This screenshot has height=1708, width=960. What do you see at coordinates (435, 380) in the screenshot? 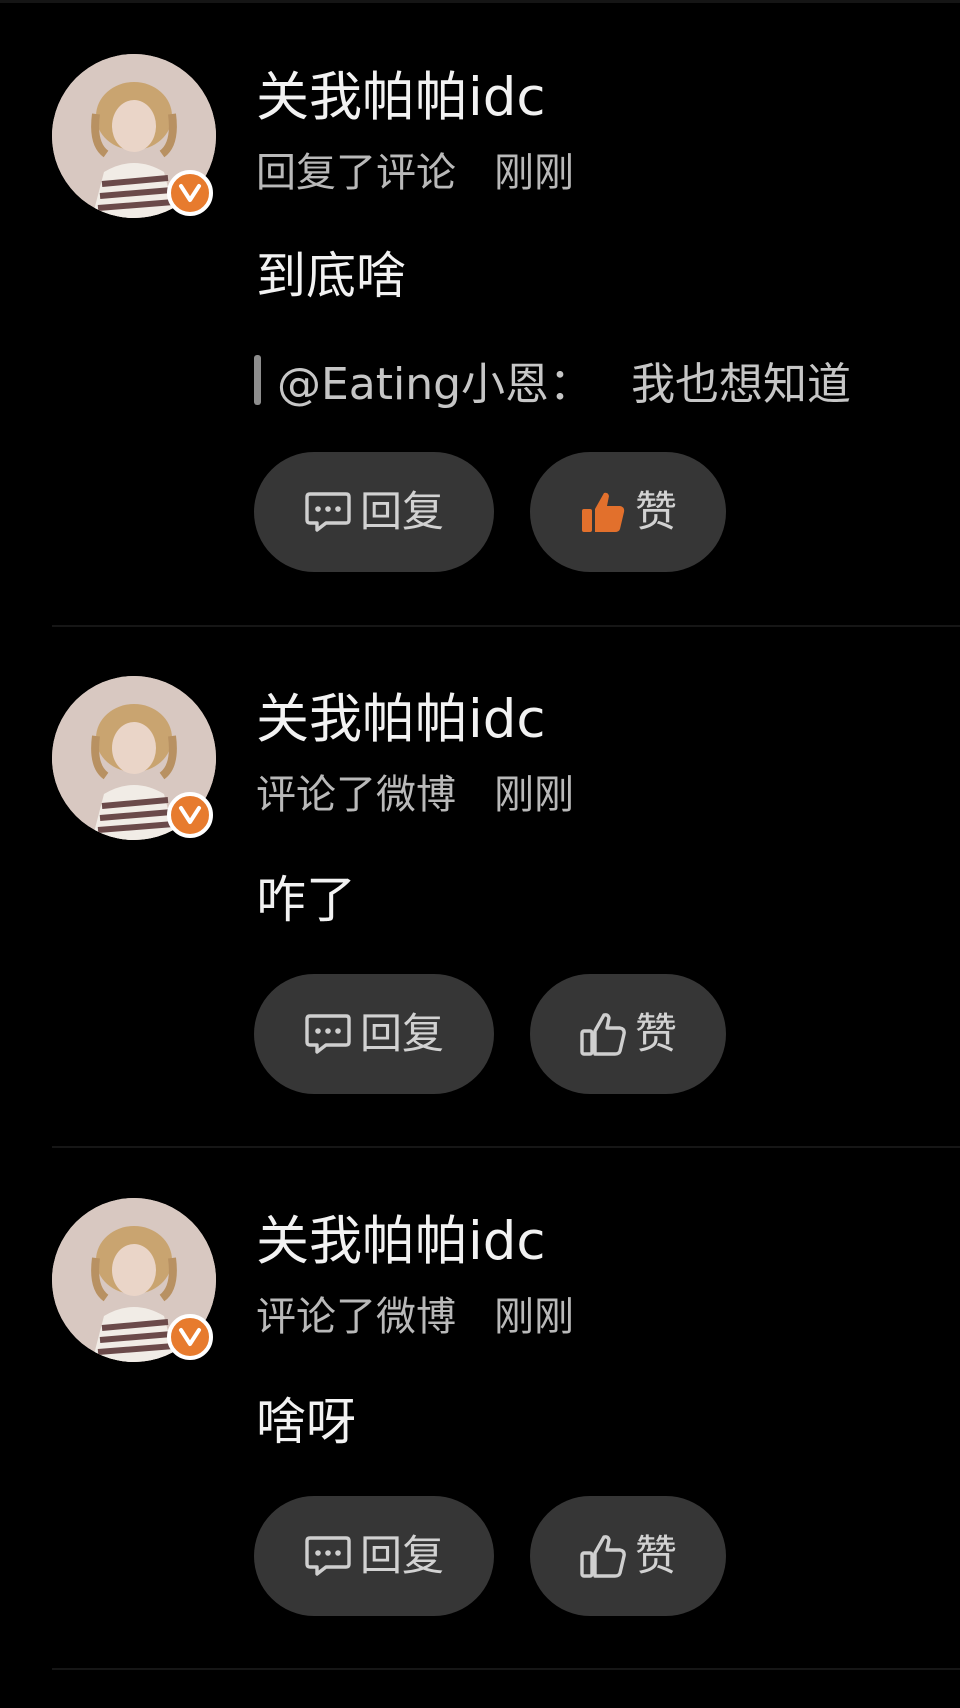
I see `quote-user: @Eating小恩：` at bounding box center [435, 380].